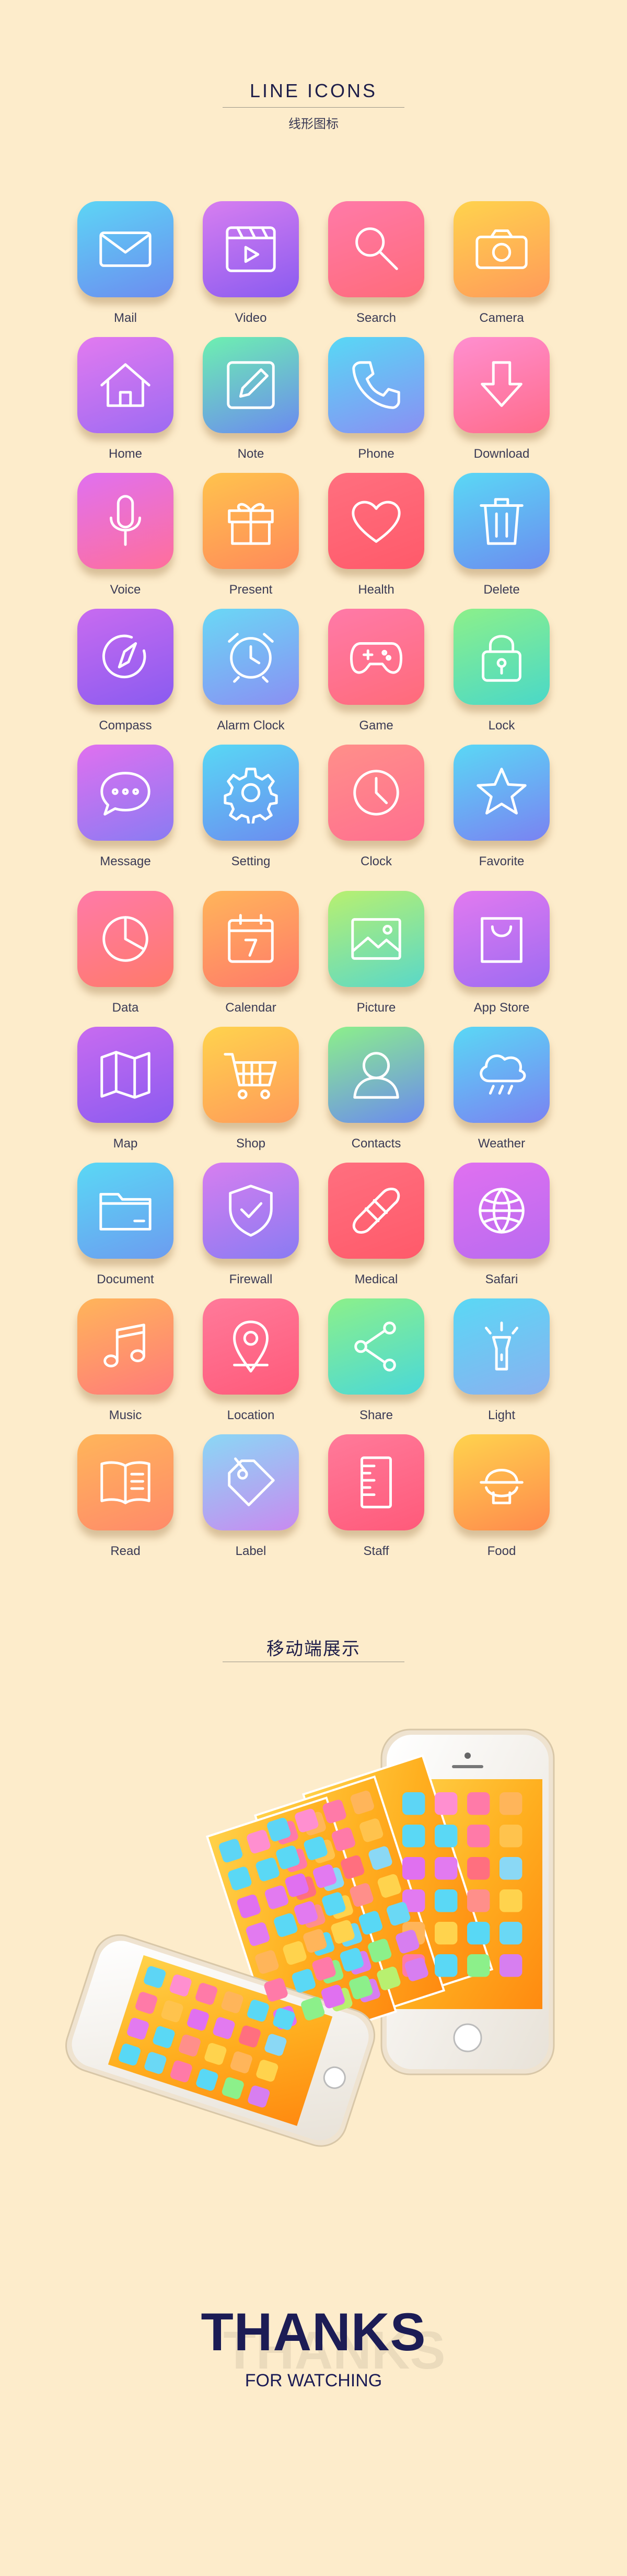 Image resolution: width=627 pixels, height=2576 pixels. I want to click on icon-tile-game: Game, so click(377, 674).